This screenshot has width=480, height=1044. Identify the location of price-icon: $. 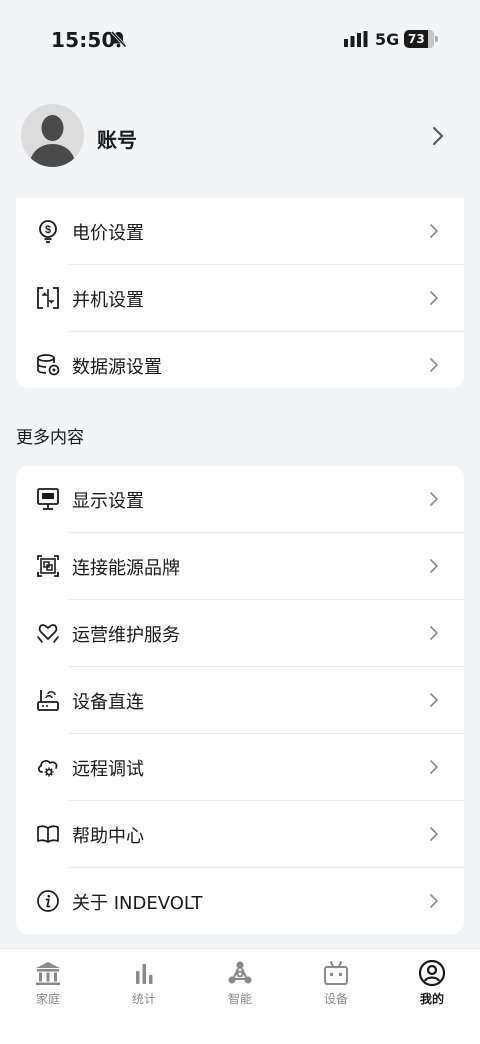
(48, 231).